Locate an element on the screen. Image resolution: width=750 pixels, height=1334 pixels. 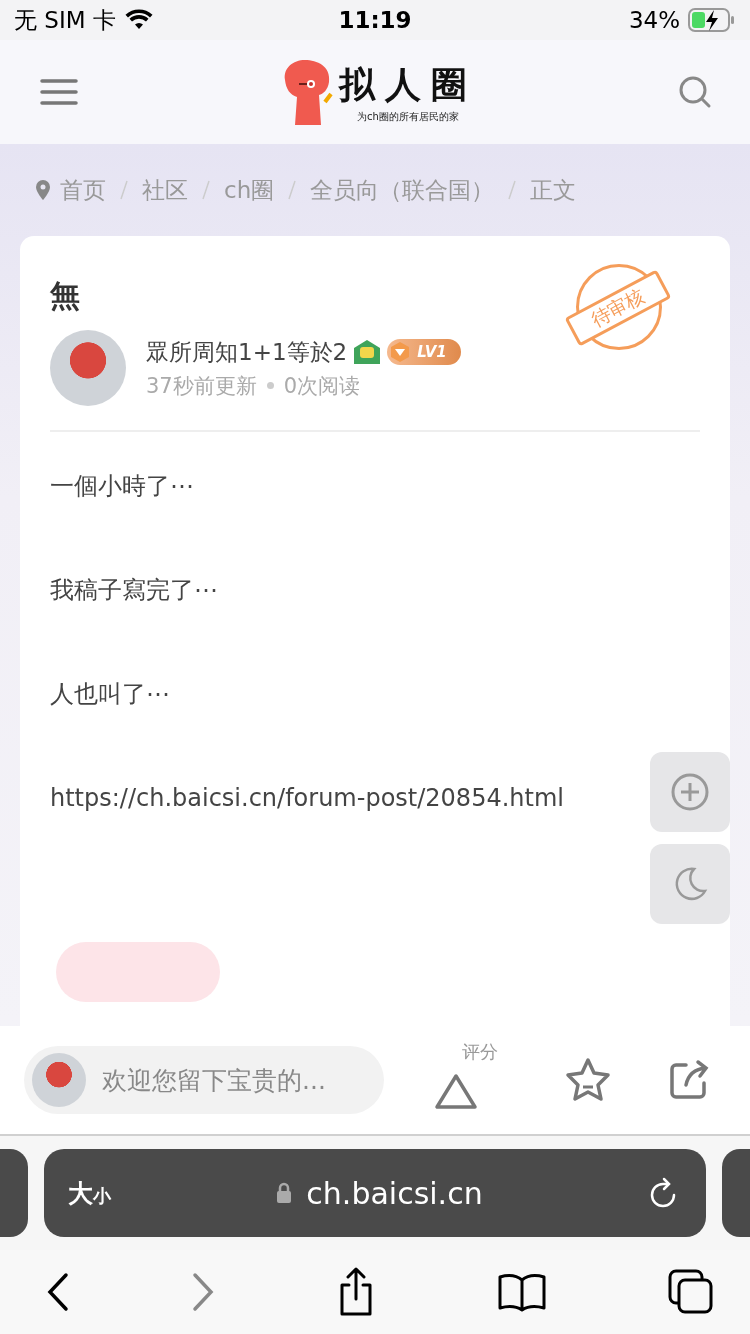
post-paragraph: 我稿子寫完了⋯ is located at coordinates (134, 590).